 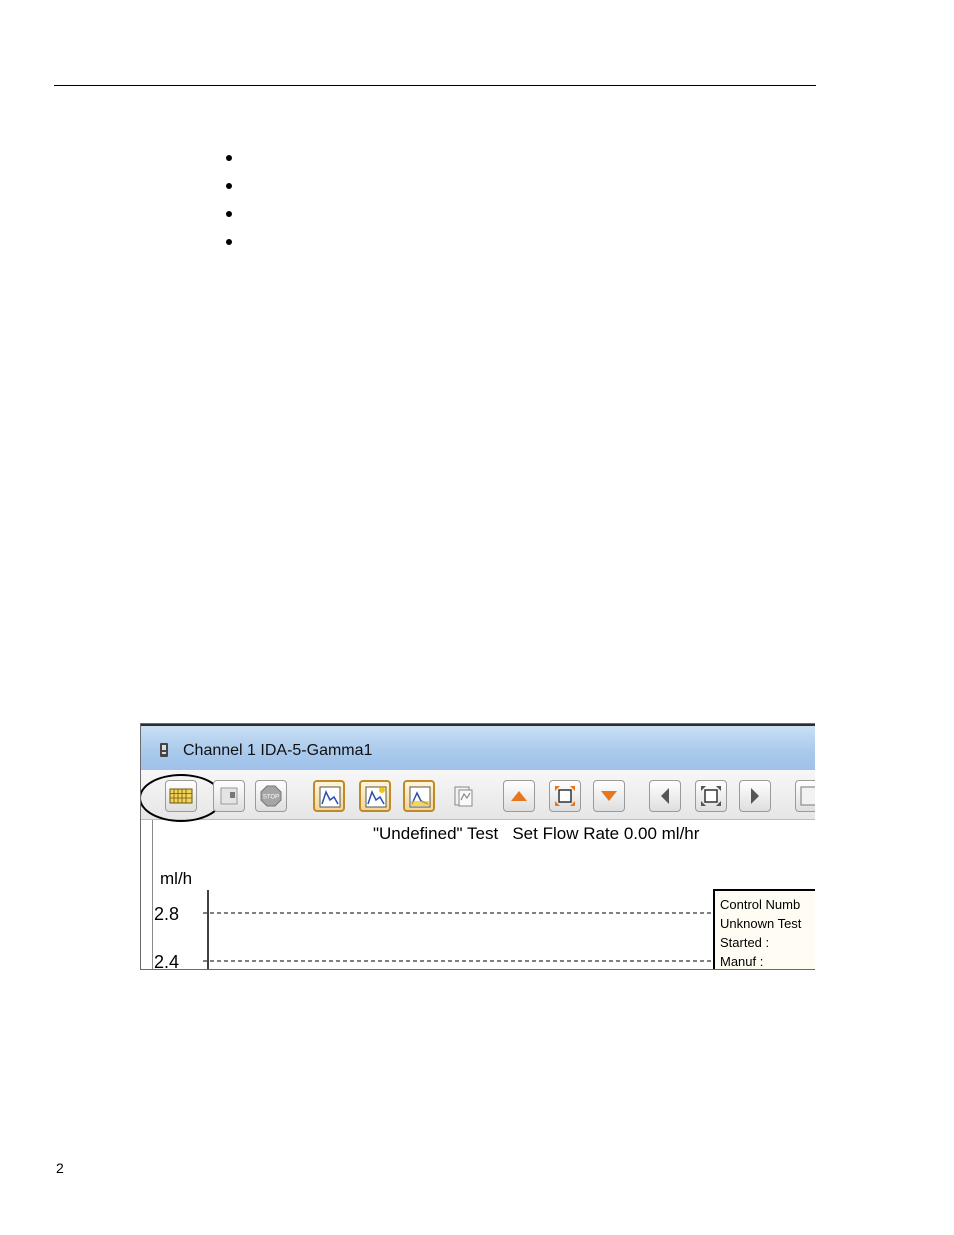 I want to click on stop-button: STOP, so click(x=271, y=796).